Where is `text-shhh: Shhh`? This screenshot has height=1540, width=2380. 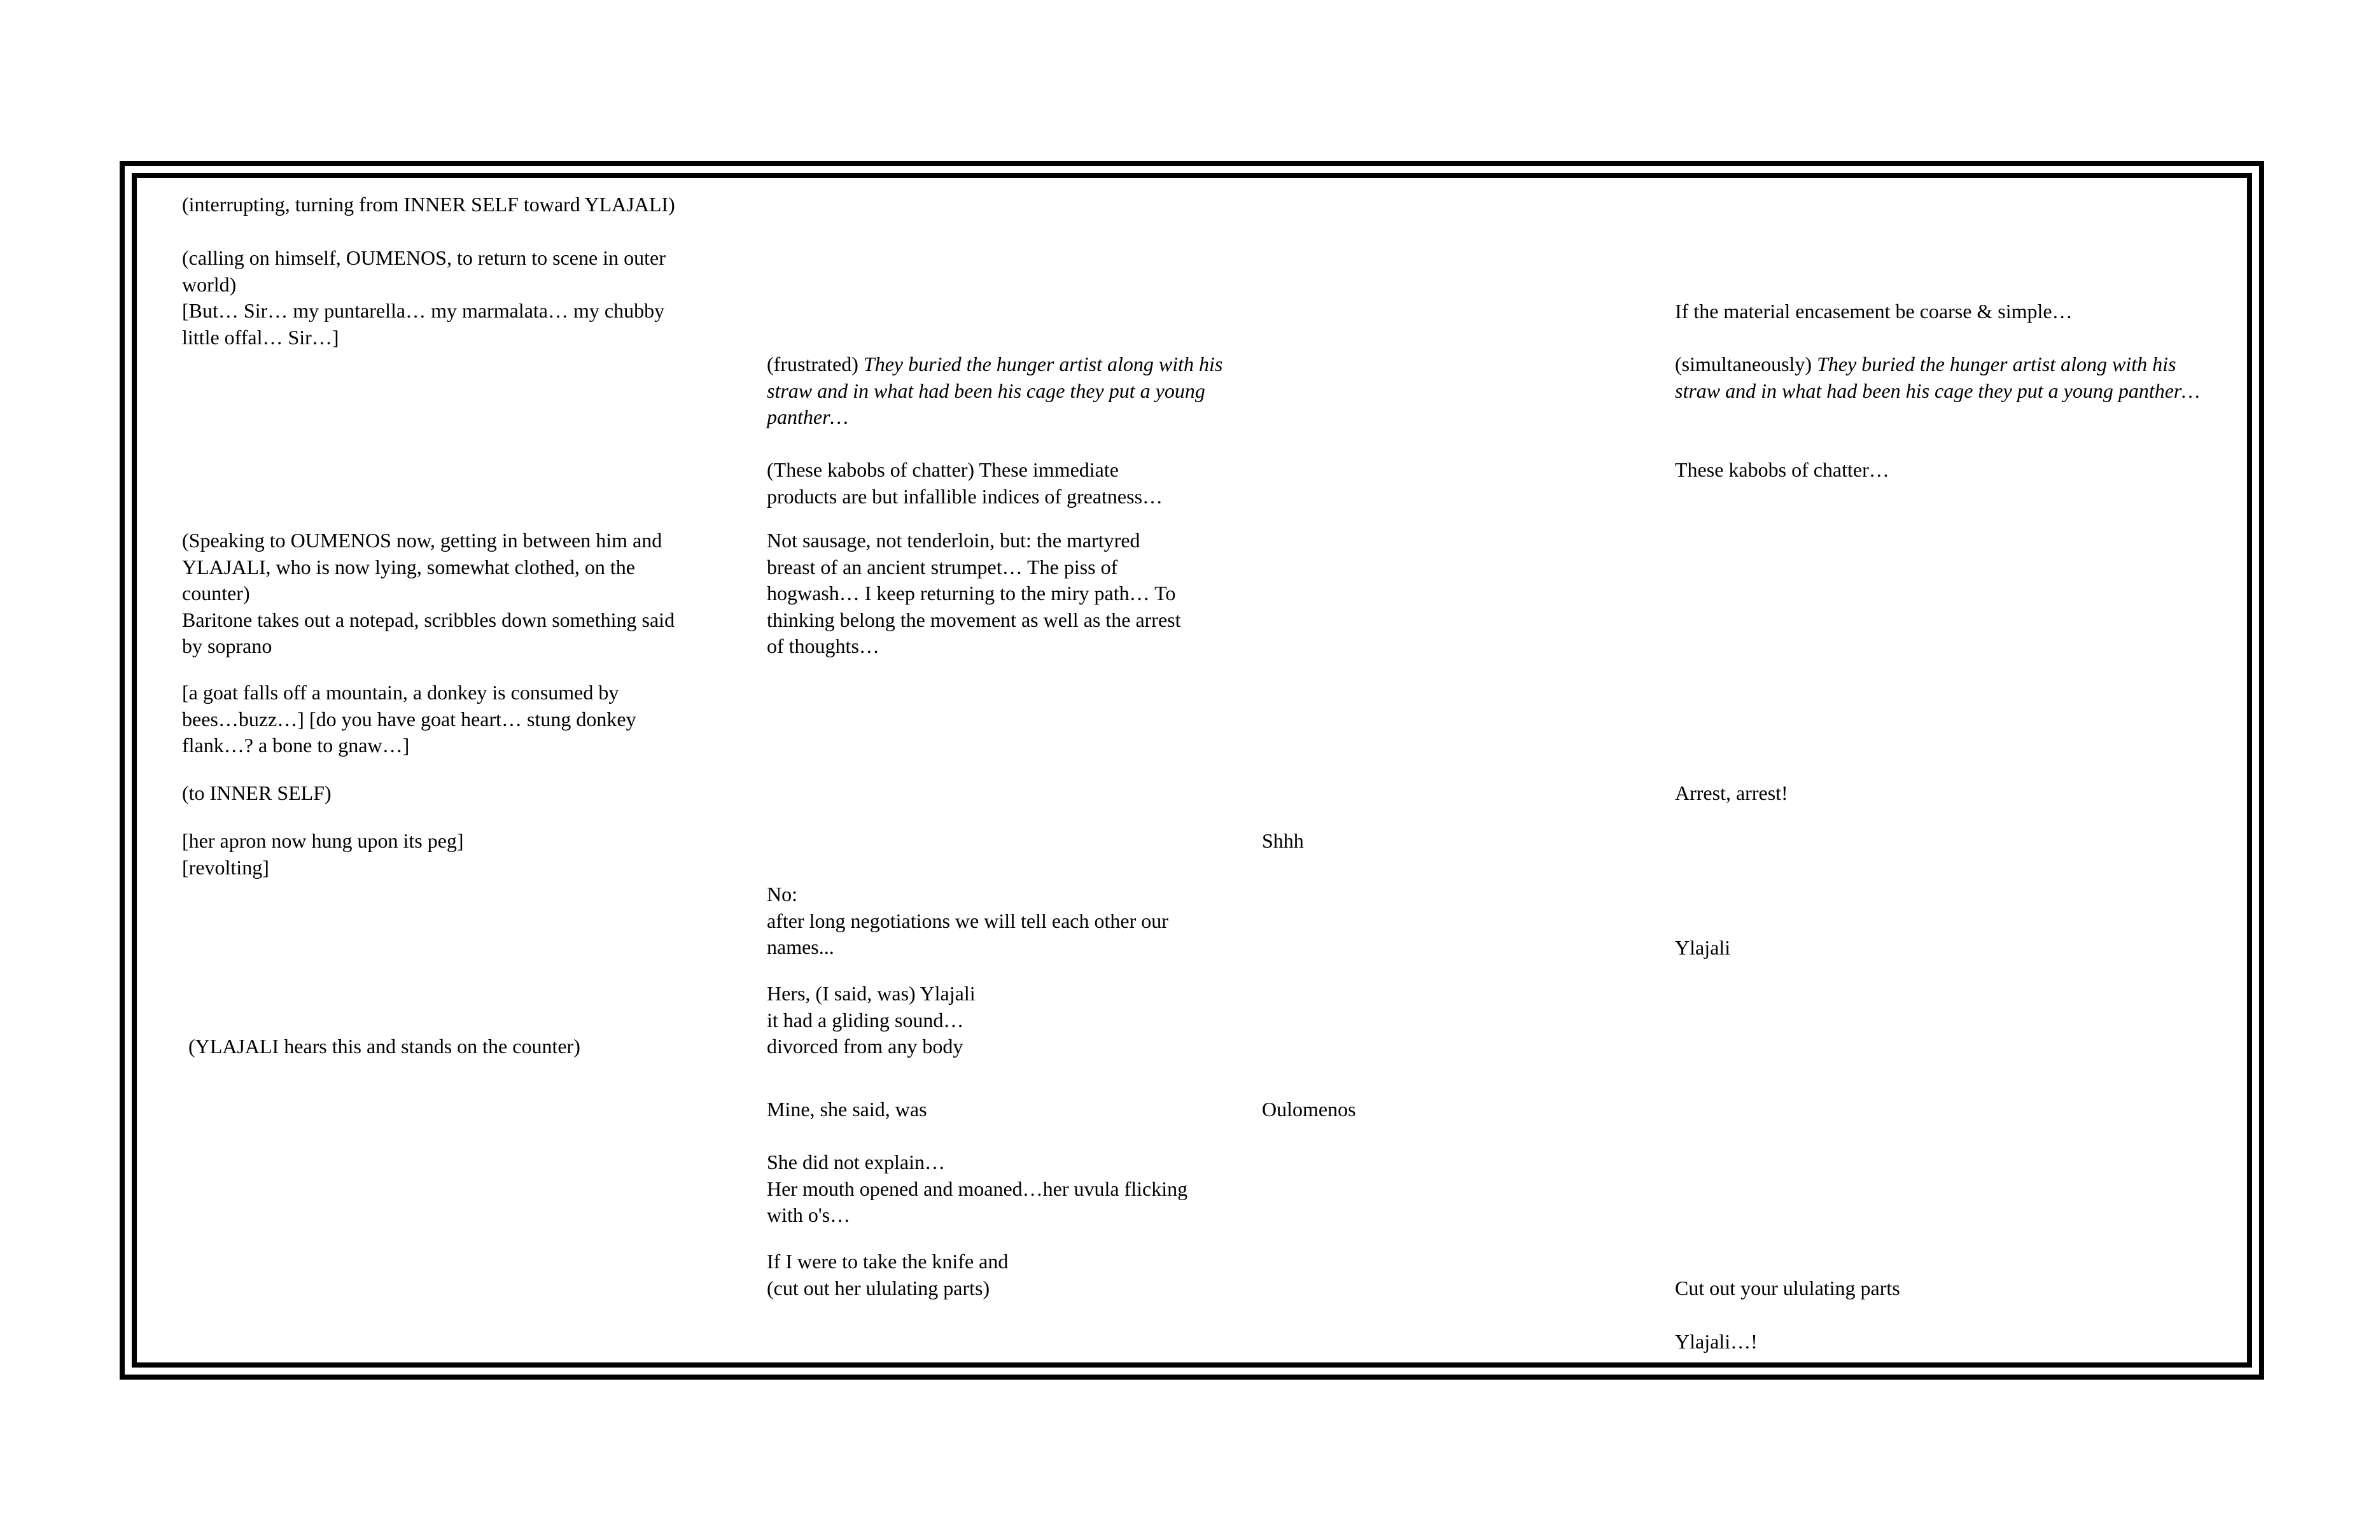
text-shhh: Shhh is located at coordinates (1283, 840).